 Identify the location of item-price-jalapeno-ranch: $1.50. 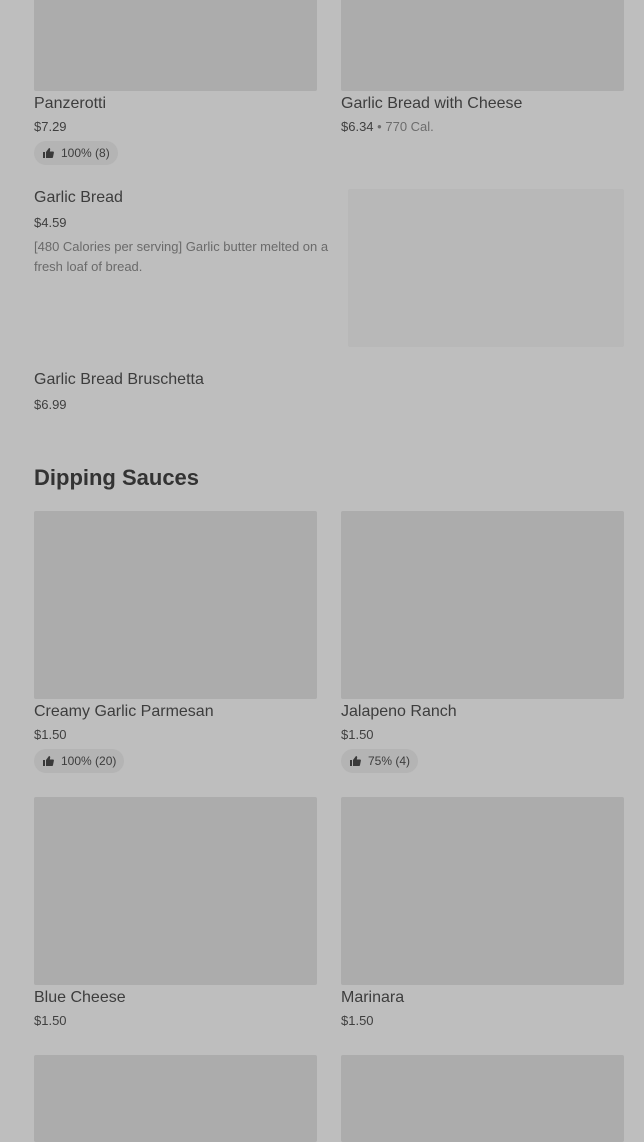
(357, 734).